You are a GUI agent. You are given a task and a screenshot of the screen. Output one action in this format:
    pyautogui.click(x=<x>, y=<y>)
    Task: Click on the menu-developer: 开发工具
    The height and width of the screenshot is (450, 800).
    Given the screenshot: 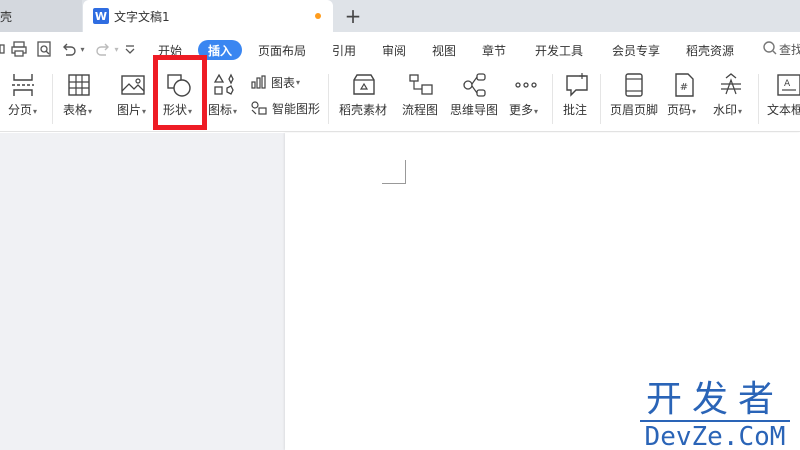 What is the action you would take?
    pyautogui.click(x=559, y=50)
    